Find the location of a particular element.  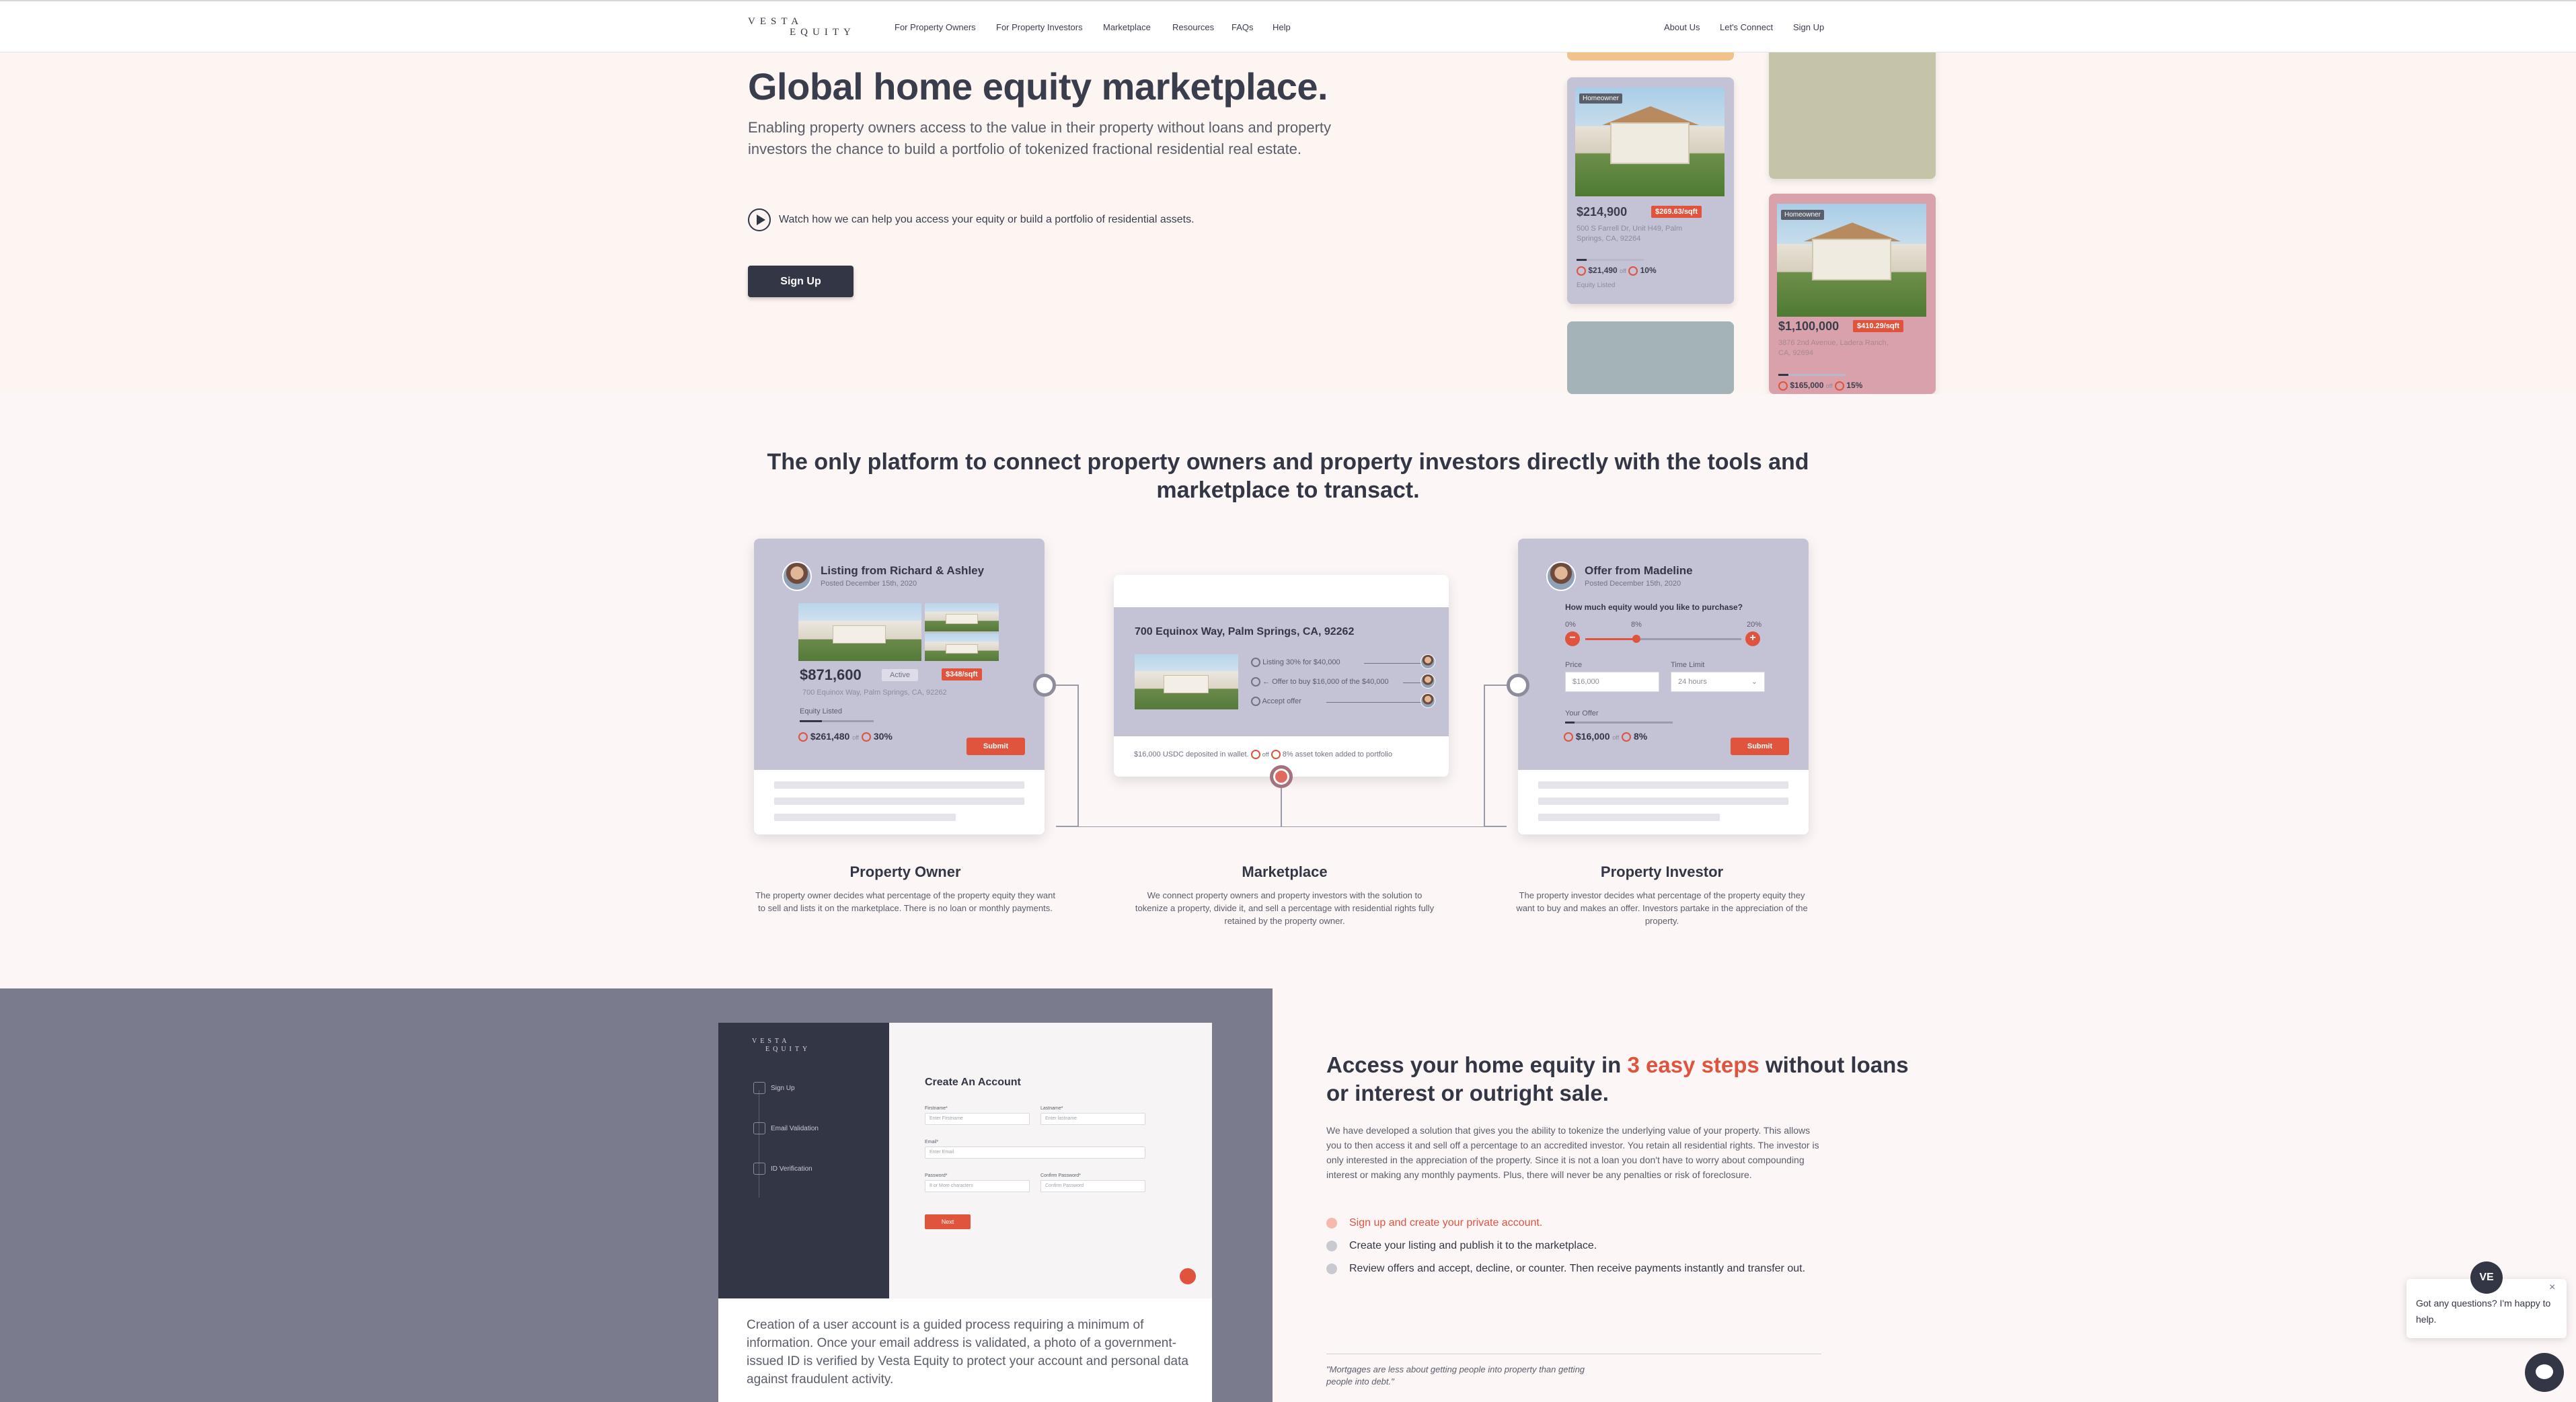

logo-line1: VESTA is located at coordinates (776, 22).